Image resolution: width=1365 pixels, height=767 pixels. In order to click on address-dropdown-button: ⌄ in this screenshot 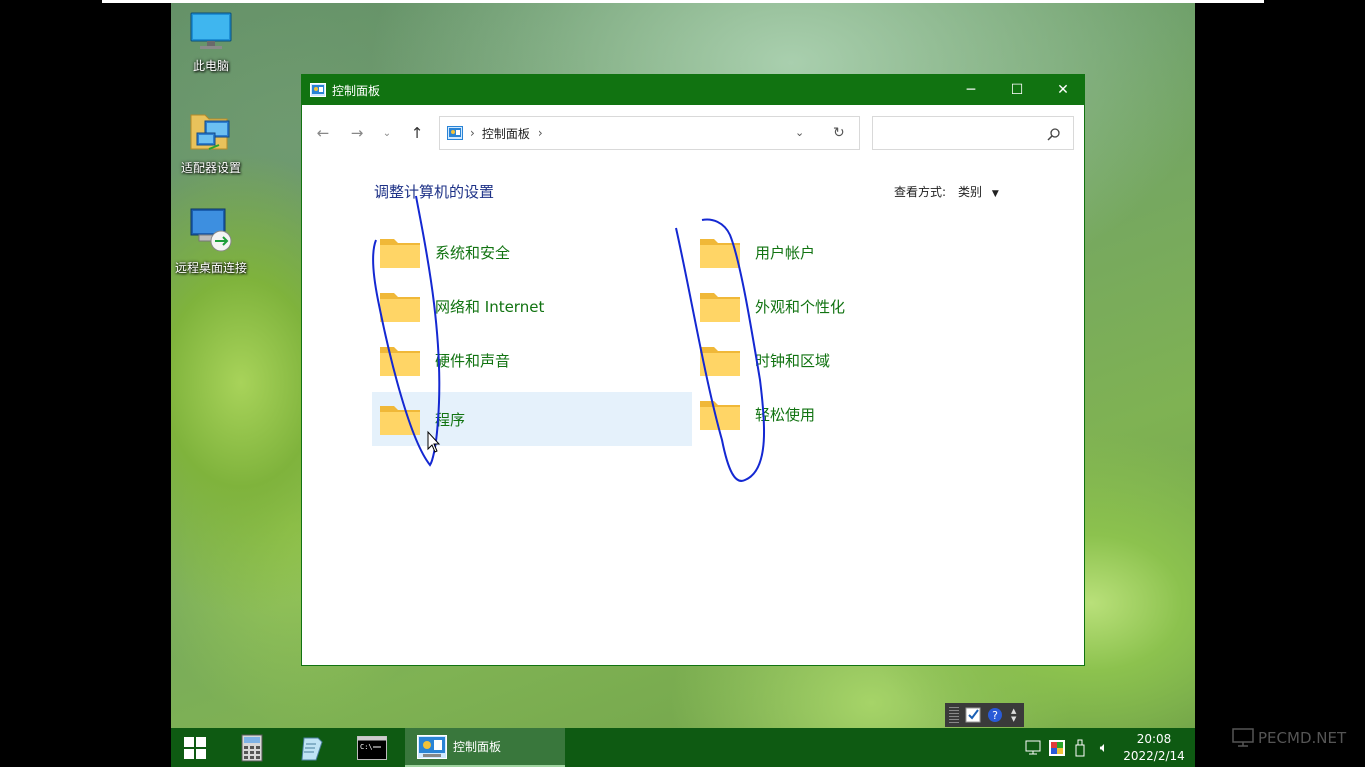, I will do `click(799, 132)`.